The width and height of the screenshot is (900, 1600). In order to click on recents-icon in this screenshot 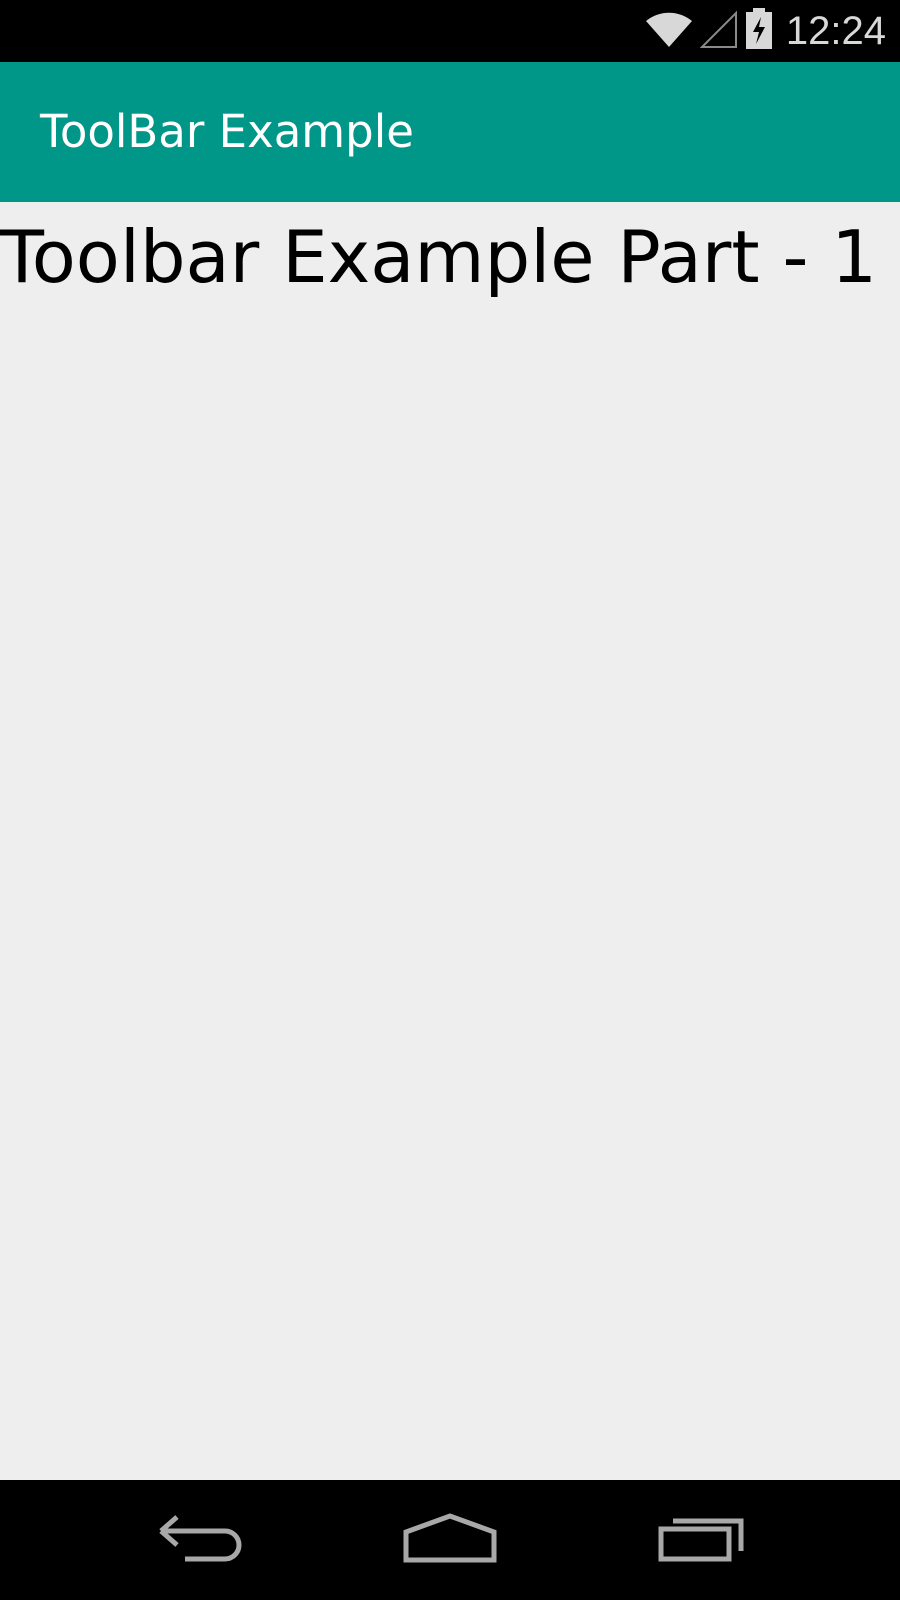, I will do `click(702, 1540)`.